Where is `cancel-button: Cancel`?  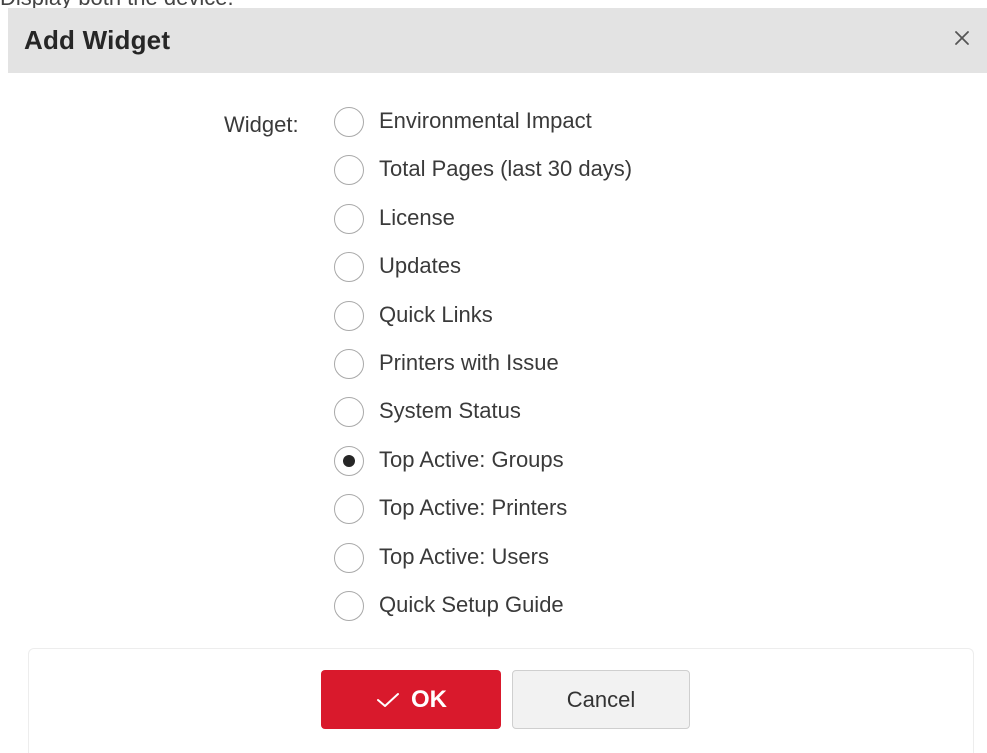
cancel-button: Cancel is located at coordinates (601, 699).